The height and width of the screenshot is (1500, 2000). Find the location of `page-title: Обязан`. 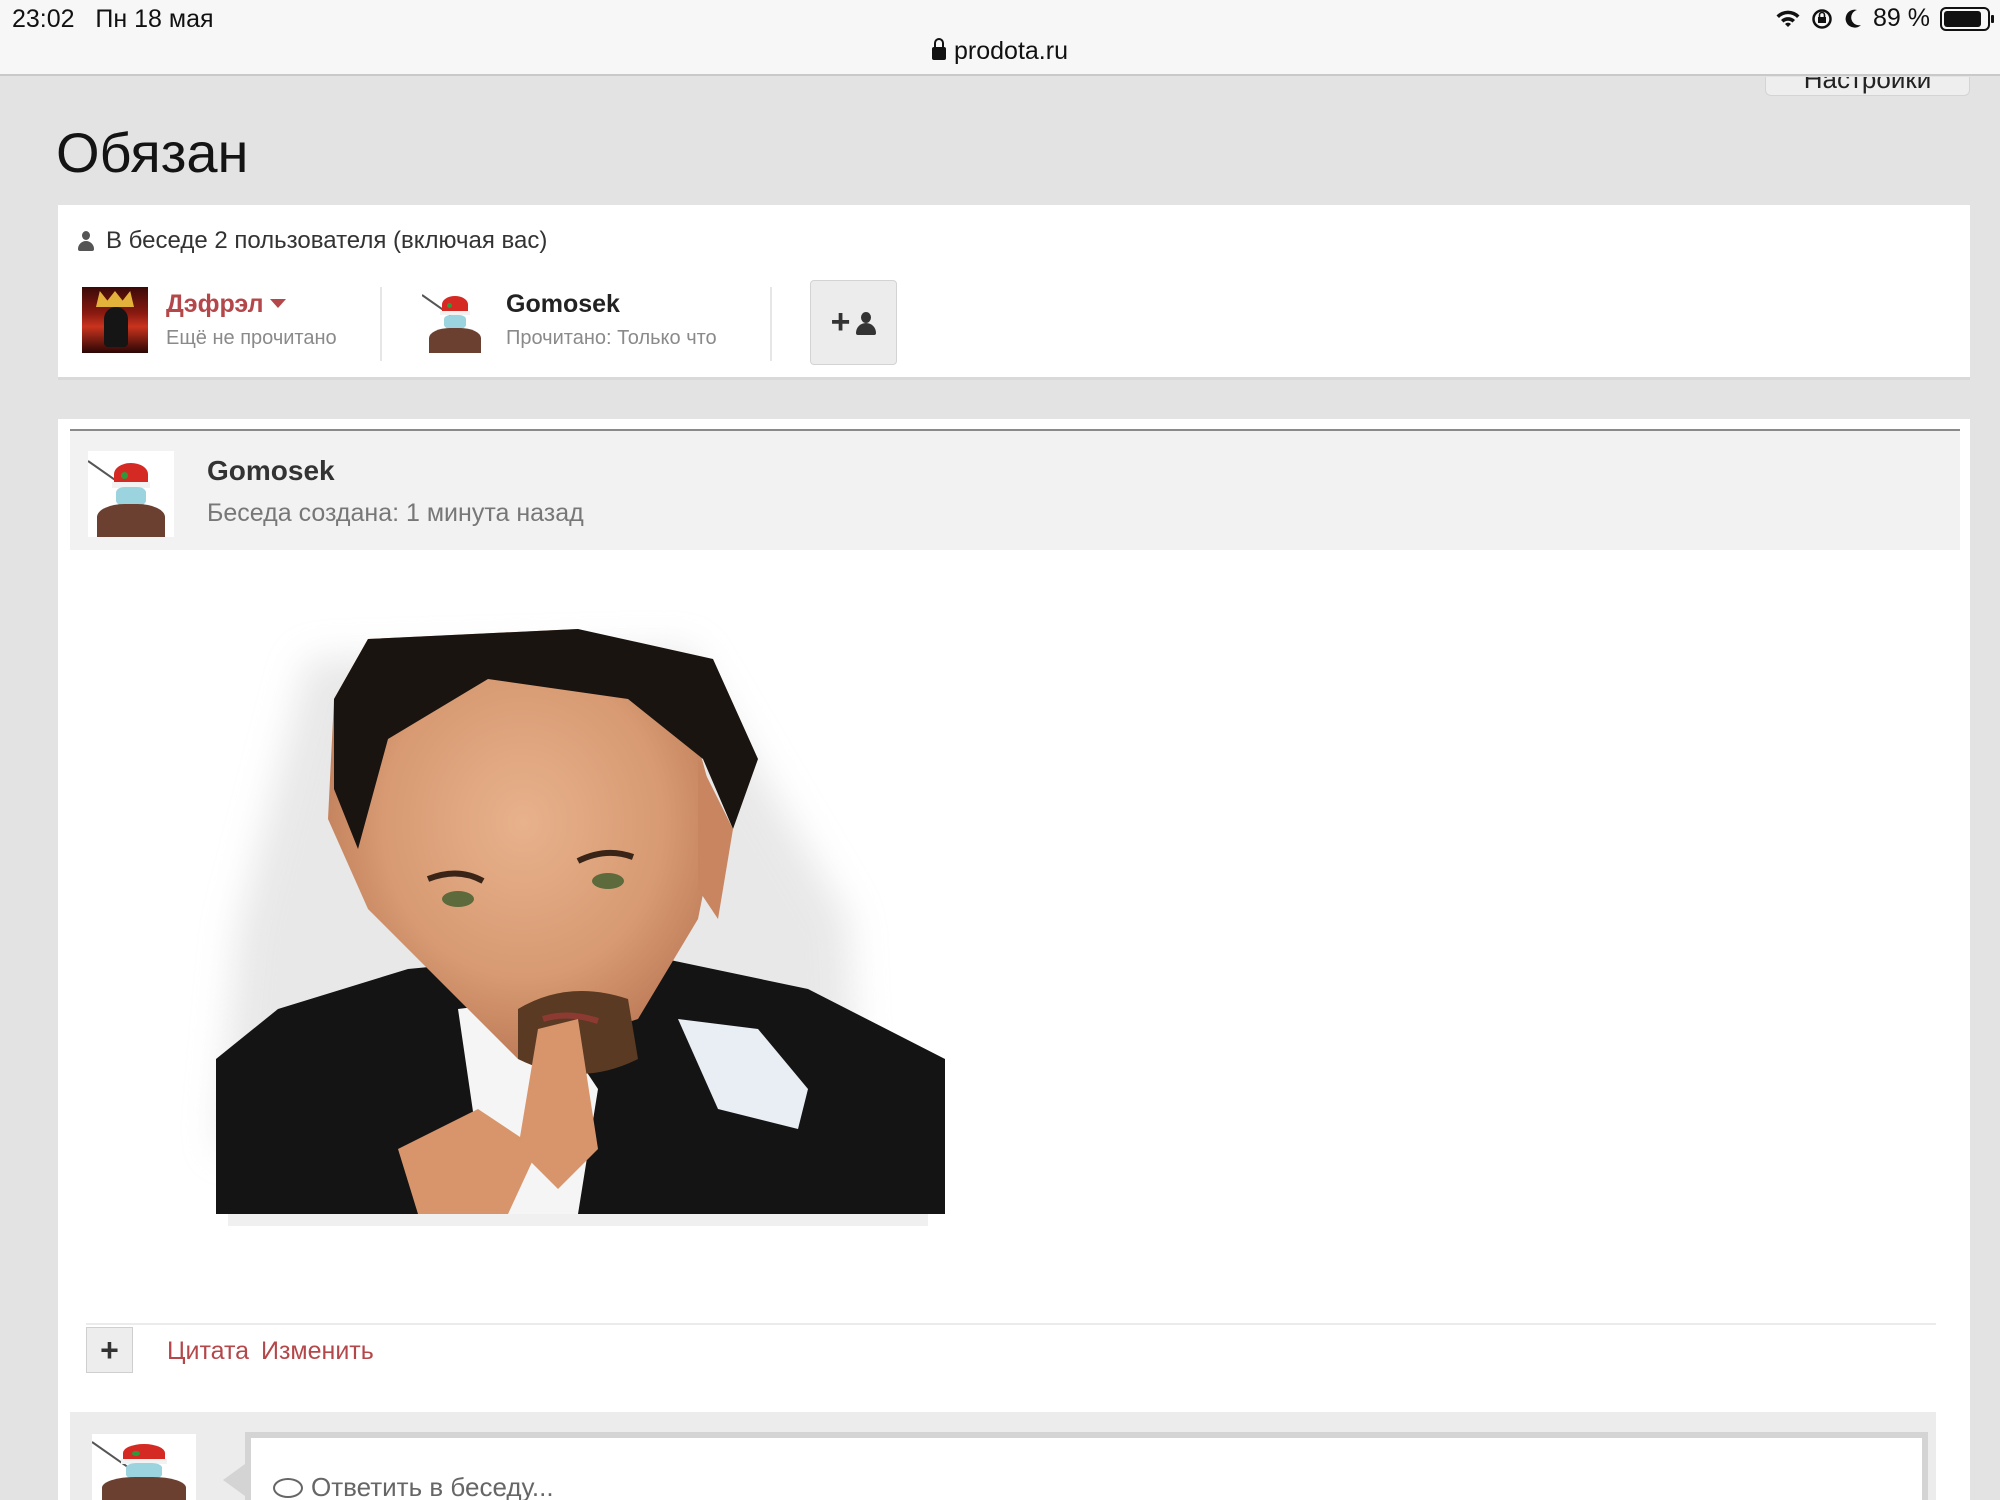

page-title: Обязан is located at coordinates (152, 152).